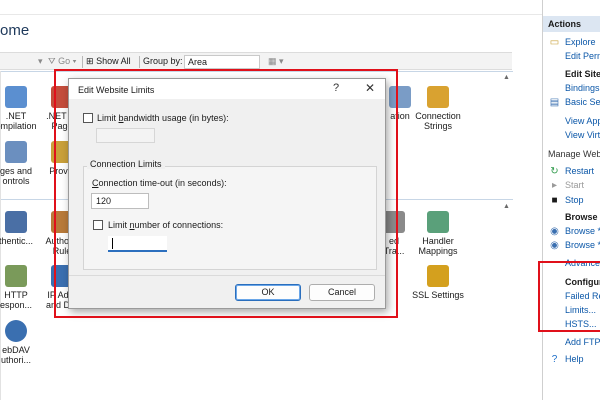 The image size is (600, 400). What do you see at coordinates (574, 359) in the screenshot?
I see `help-link: Help` at bounding box center [574, 359].